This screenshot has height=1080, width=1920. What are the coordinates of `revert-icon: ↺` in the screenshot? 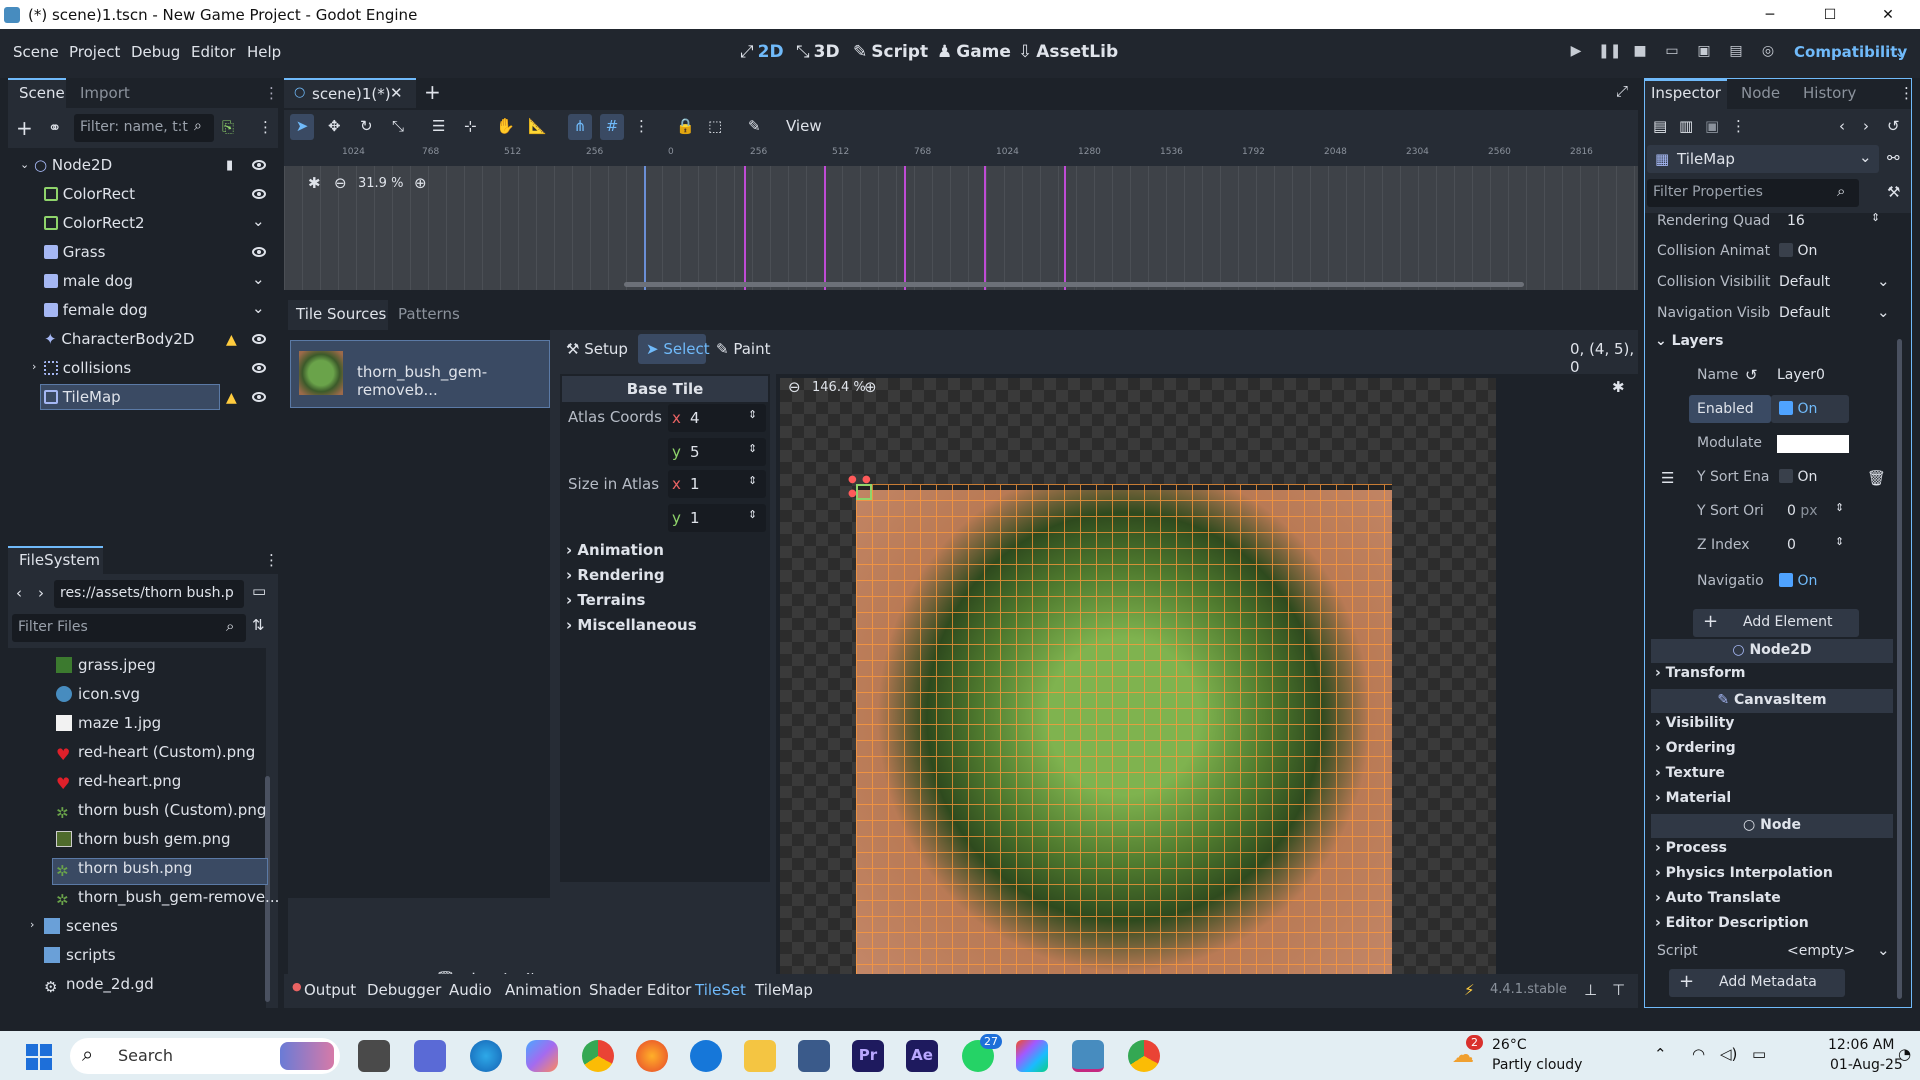 It's located at (1751, 375).